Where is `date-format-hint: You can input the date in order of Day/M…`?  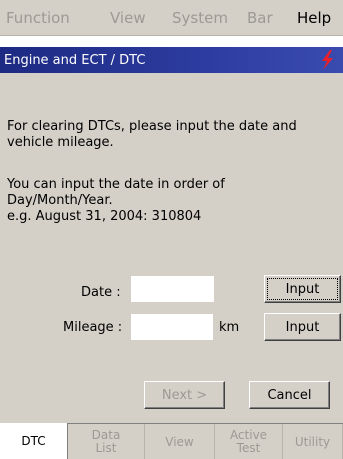 date-format-hint: You can input the date in order of Day/M… is located at coordinates (116, 200).